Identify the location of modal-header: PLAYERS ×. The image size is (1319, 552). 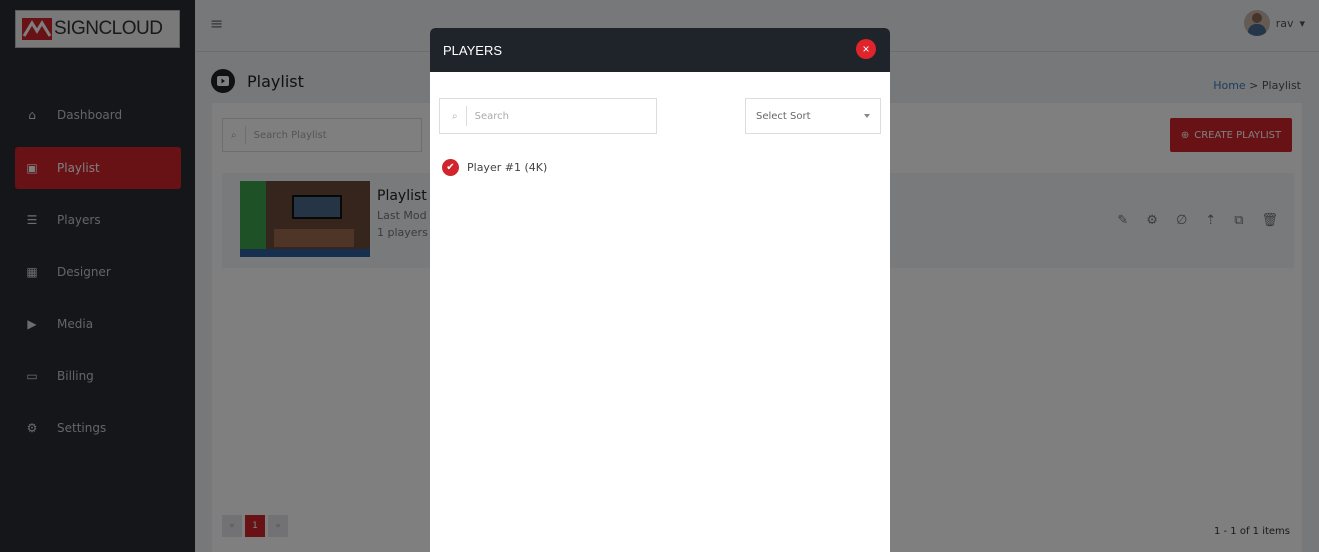
(660, 50).